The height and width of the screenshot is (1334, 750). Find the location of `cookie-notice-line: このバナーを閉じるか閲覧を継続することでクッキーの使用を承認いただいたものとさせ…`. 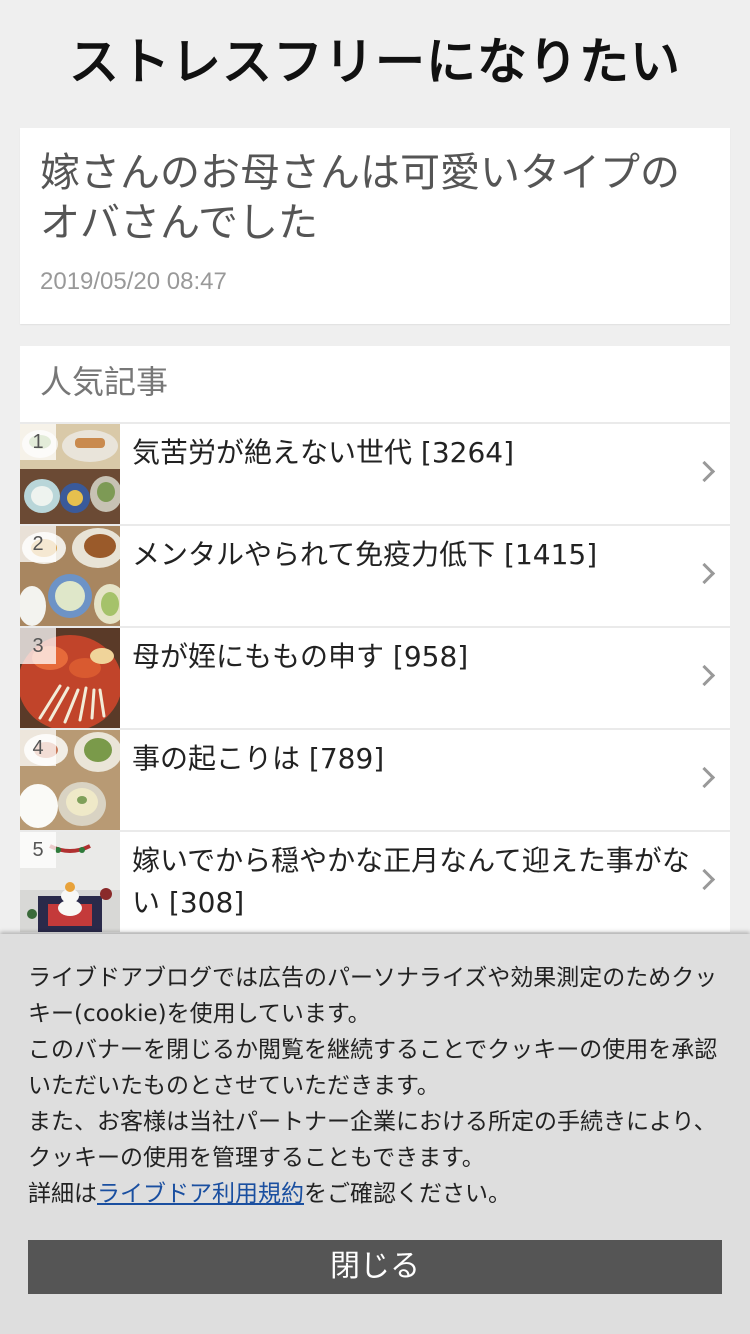

cookie-notice-line: このバナーを閉じるか閲覧を継続することでクッキーの使用を承認いただいたものとさせ… is located at coordinates (373, 1068).